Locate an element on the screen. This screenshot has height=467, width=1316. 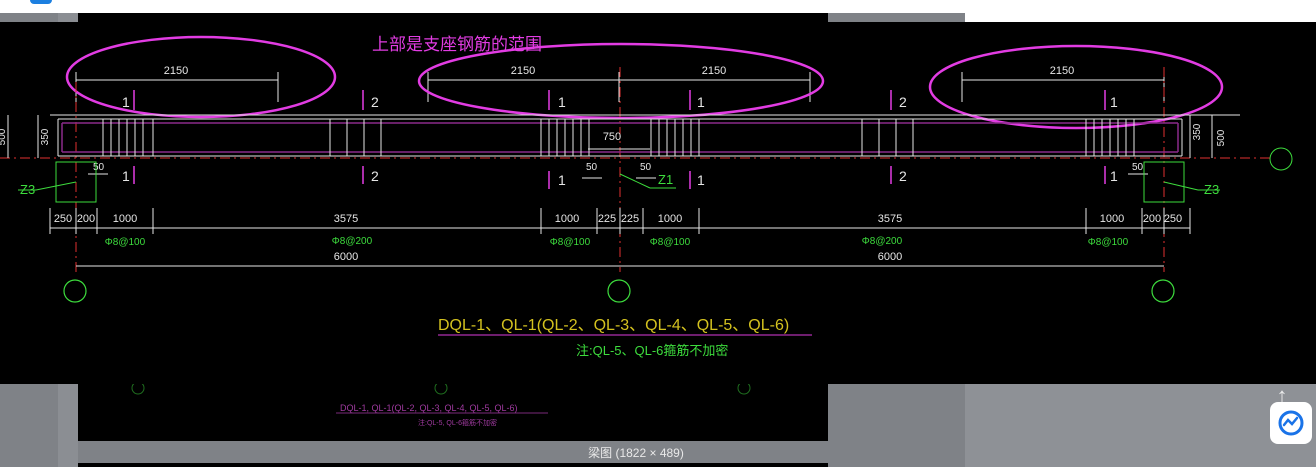
ai-assistant-icon is located at coordinates (1291, 423).